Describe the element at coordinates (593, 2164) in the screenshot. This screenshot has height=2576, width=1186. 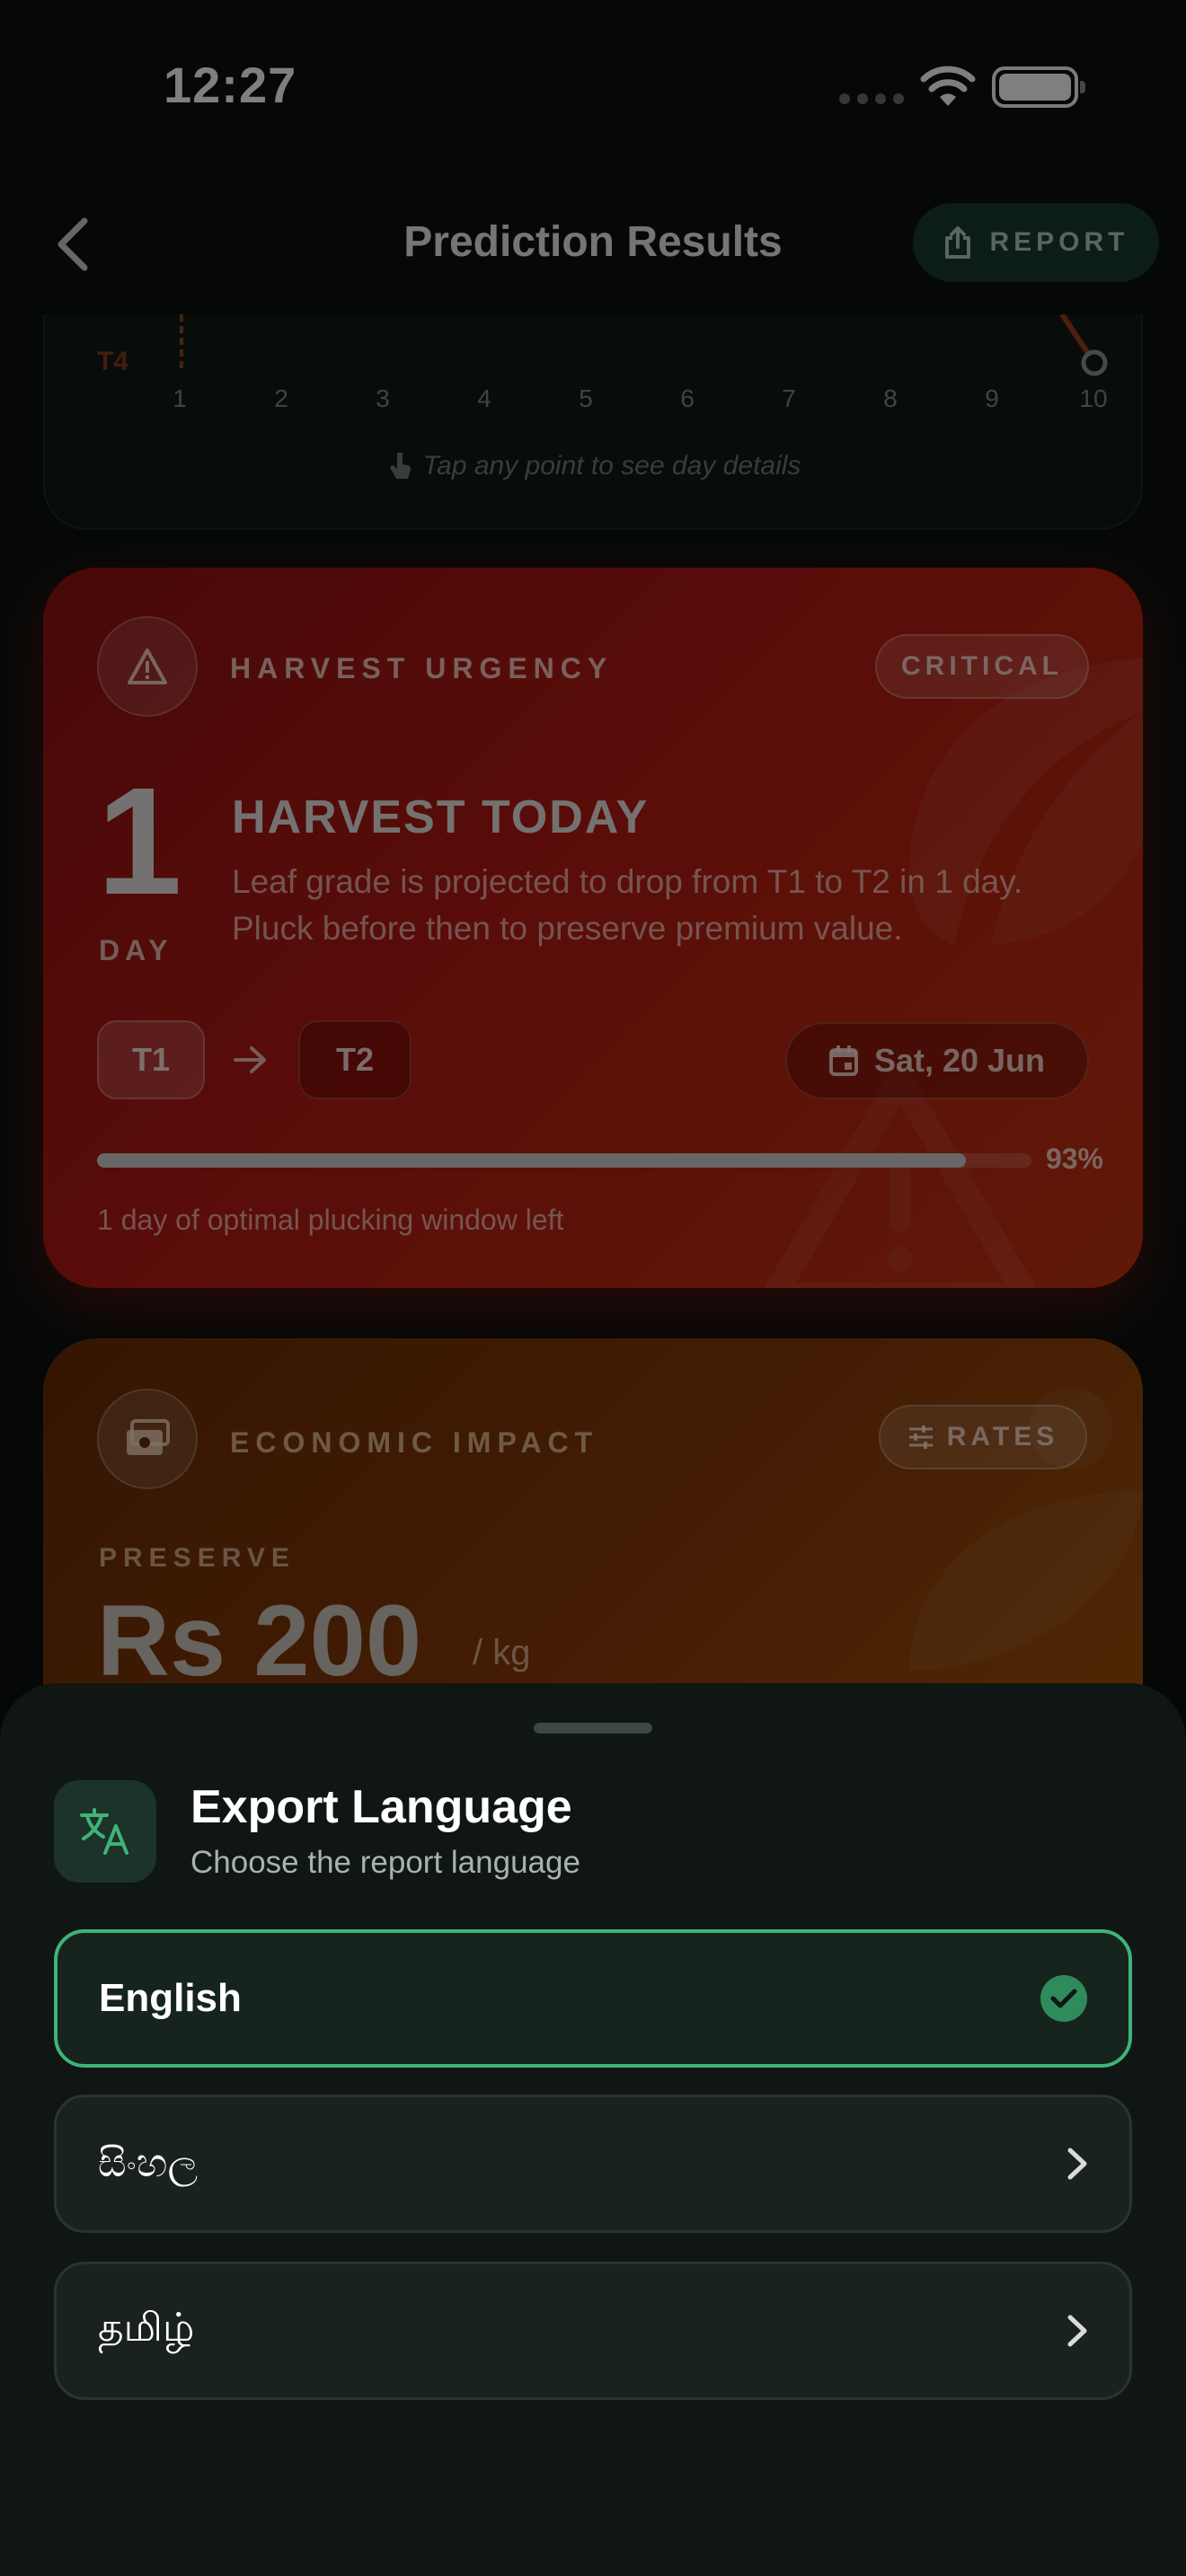
I see `language-option-sinhala: සිංහල` at that location.